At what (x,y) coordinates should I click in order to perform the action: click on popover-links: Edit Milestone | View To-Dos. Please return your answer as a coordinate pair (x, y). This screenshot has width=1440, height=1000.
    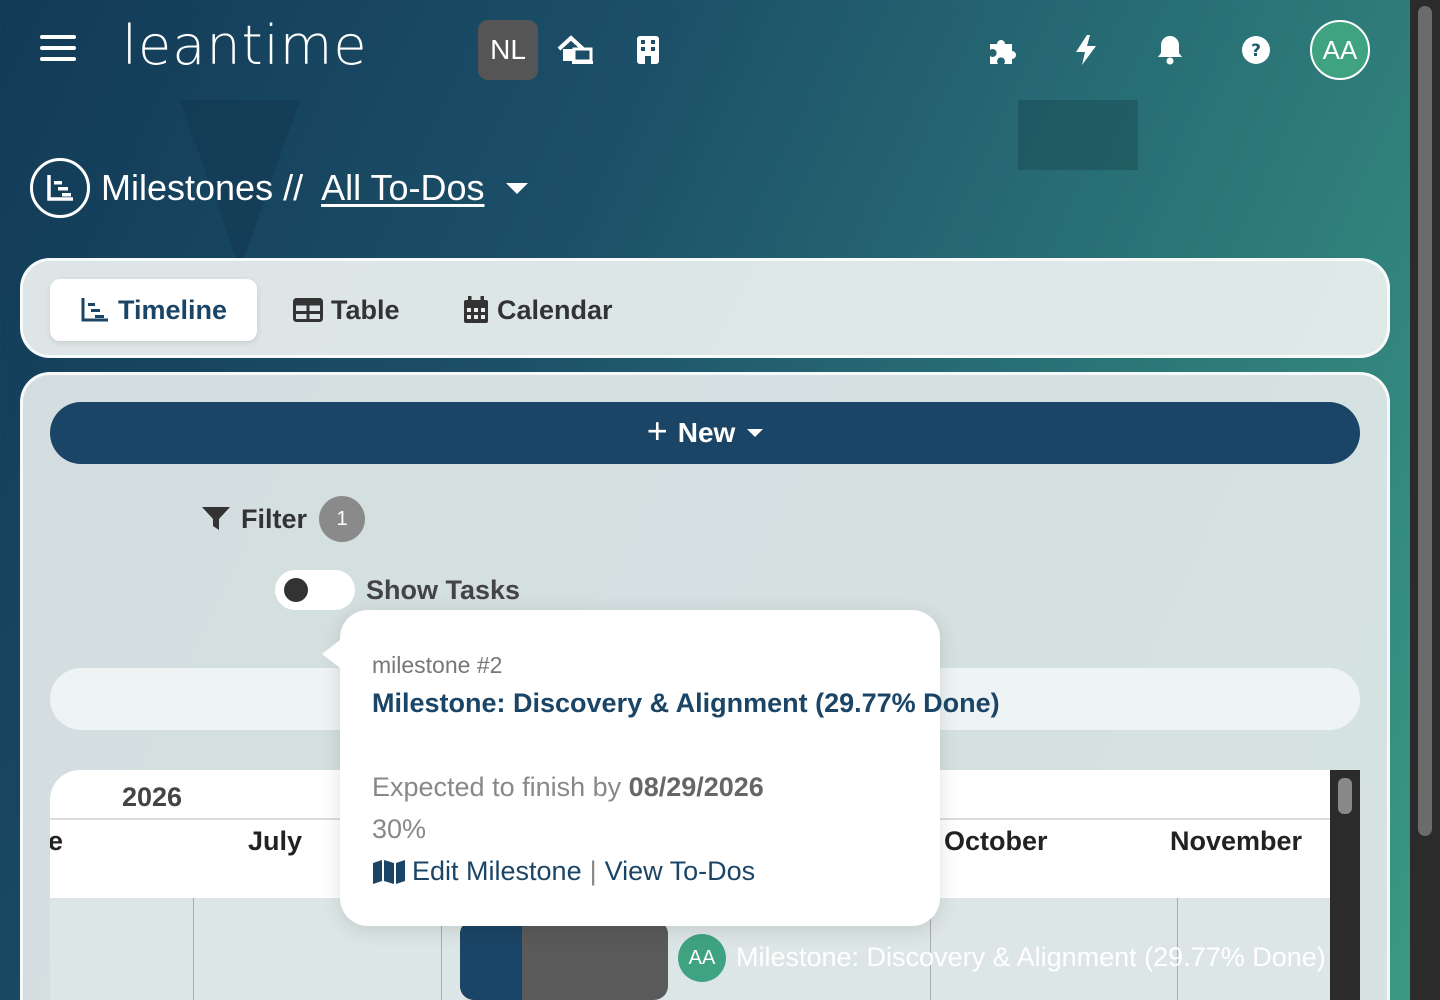
    Looking at the image, I should click on (563, 871).